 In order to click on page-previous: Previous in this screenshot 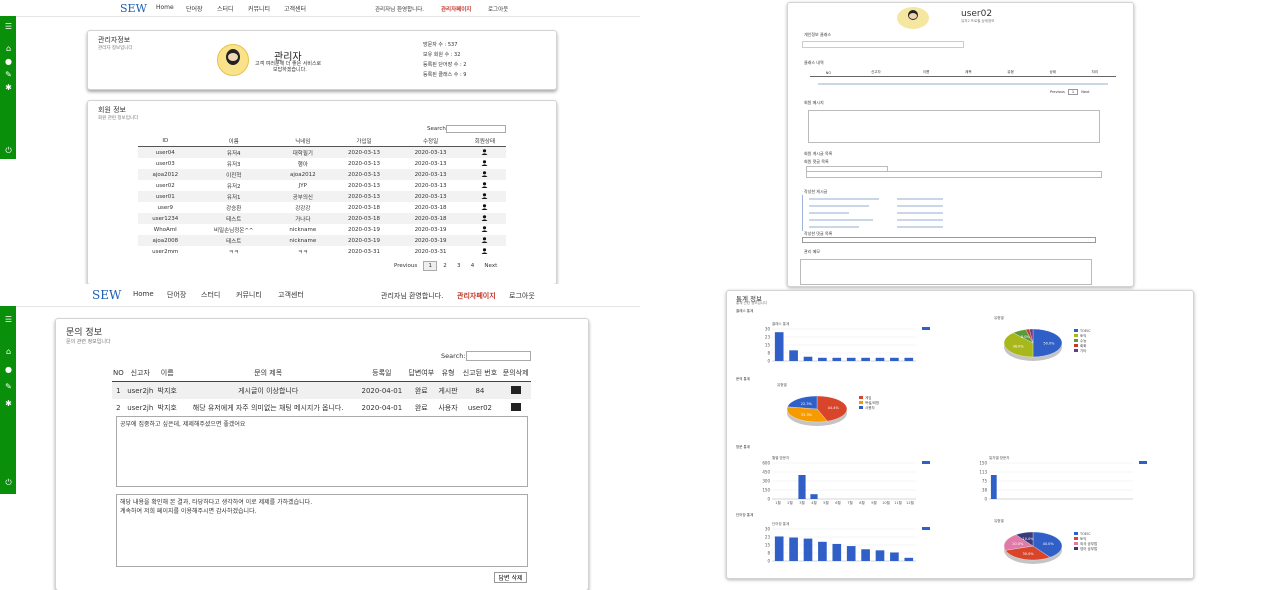, I will do `click(405, 266)`.